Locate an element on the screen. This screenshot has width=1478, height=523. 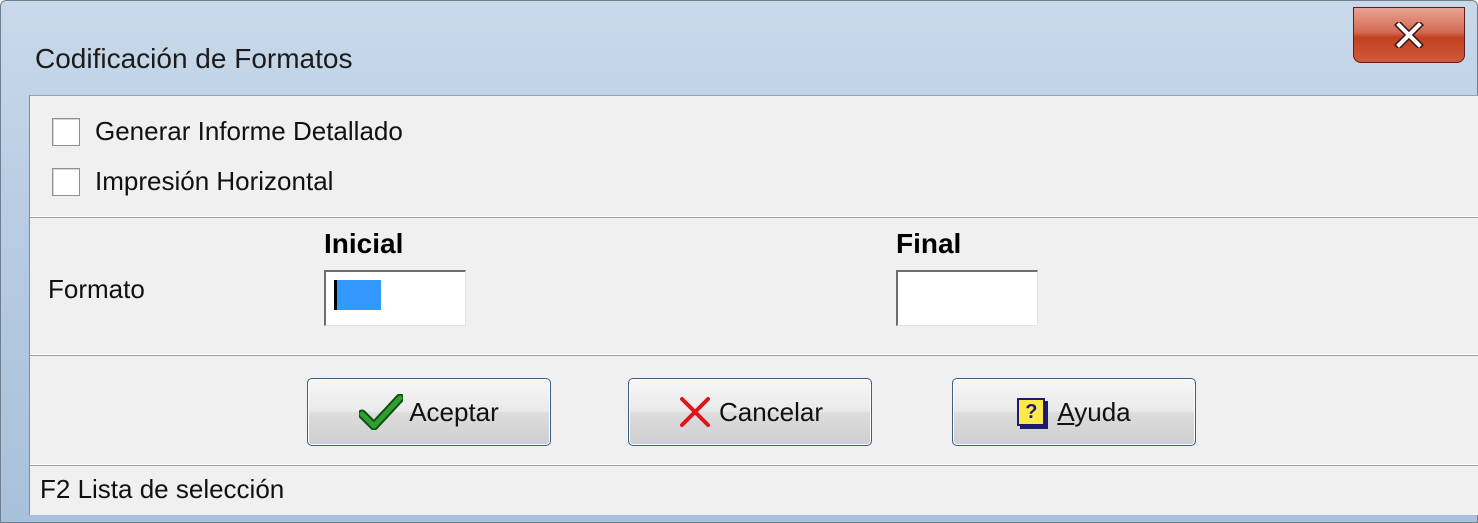
detailed-report-option: Generar Informe Detallado is located at coordinates (227, 131).